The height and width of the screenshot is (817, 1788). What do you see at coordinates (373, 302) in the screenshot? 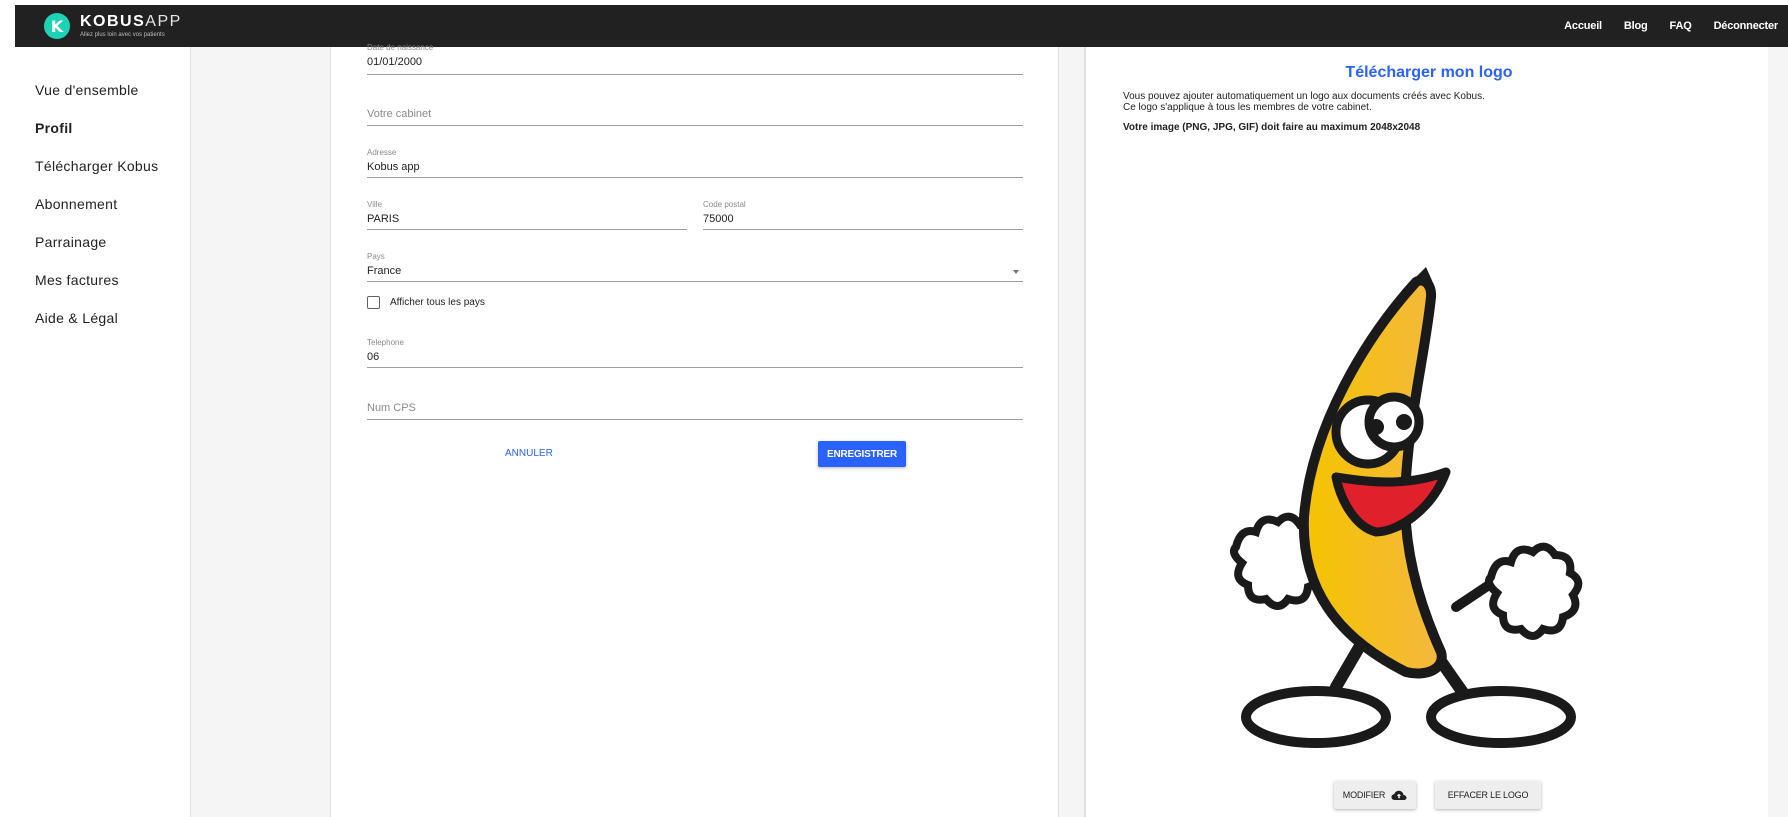
I see `show-all-countries-checkbox` at bounding box center [373, 302].